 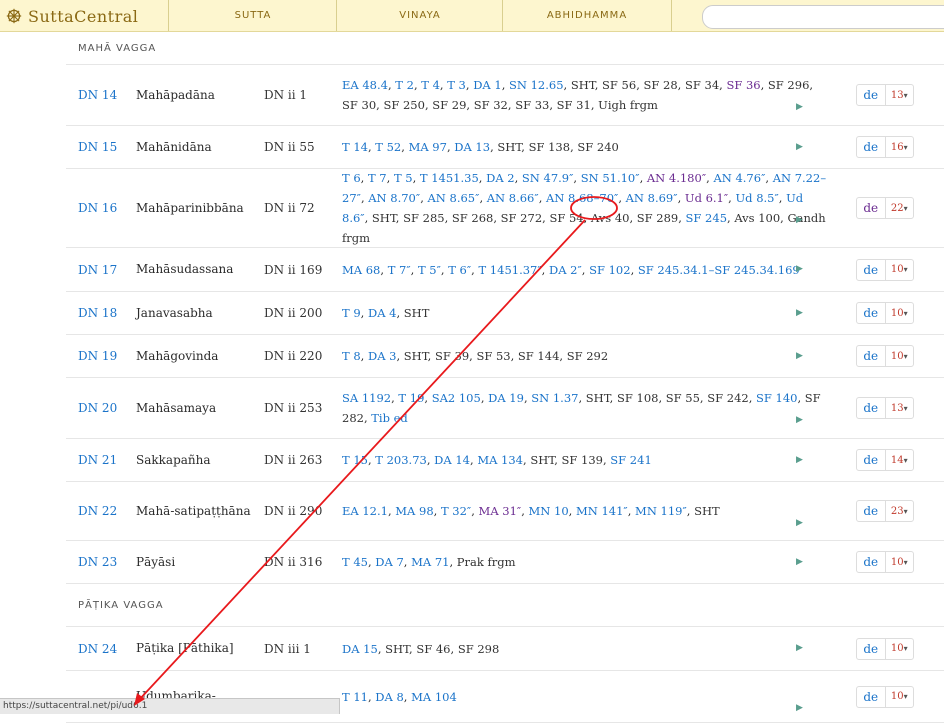 What do you see at coordinates (500, 511) in the screenshot?
I see `parallel-link: MA 31″` at bounding box center [500, 511].